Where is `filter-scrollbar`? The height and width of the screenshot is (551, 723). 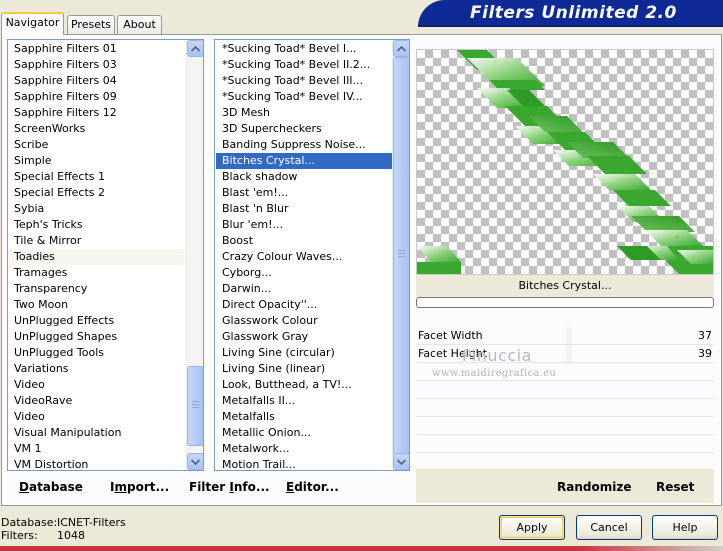 filter-scrollbar is located at coordinates (400, 255).